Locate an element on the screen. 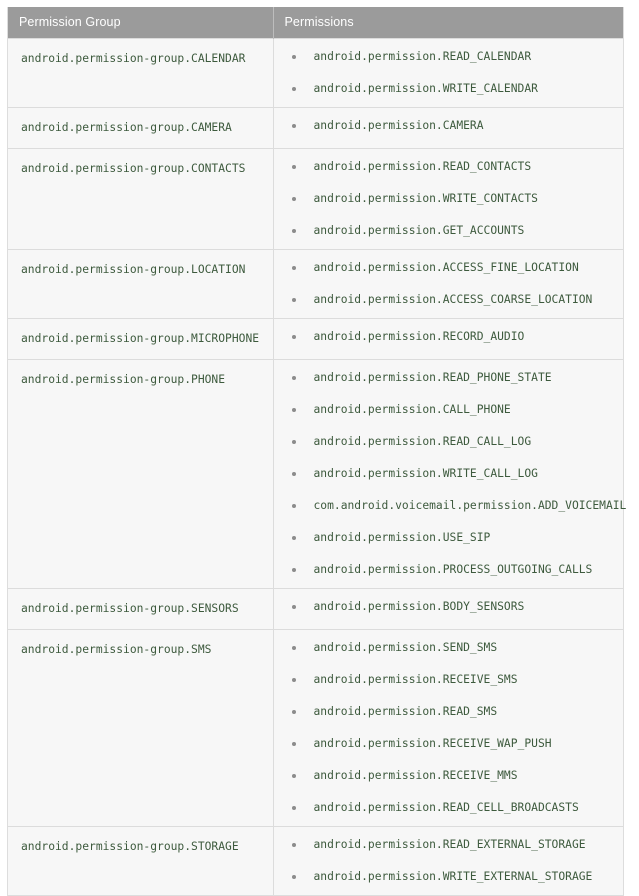  permission-list-item: android.permission.RECORD_AUDIO is located at coordinates (449, 337).